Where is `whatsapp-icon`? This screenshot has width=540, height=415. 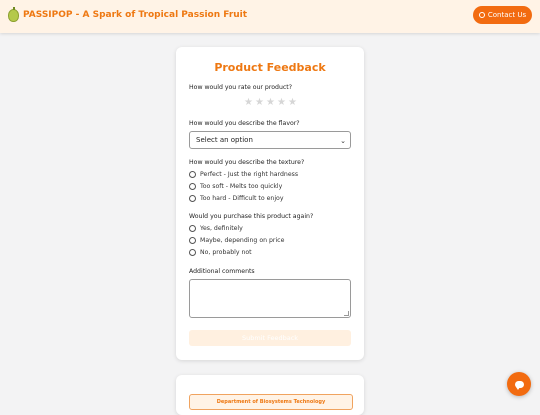 whatsapp-icon is located at coordinates (481, 15).